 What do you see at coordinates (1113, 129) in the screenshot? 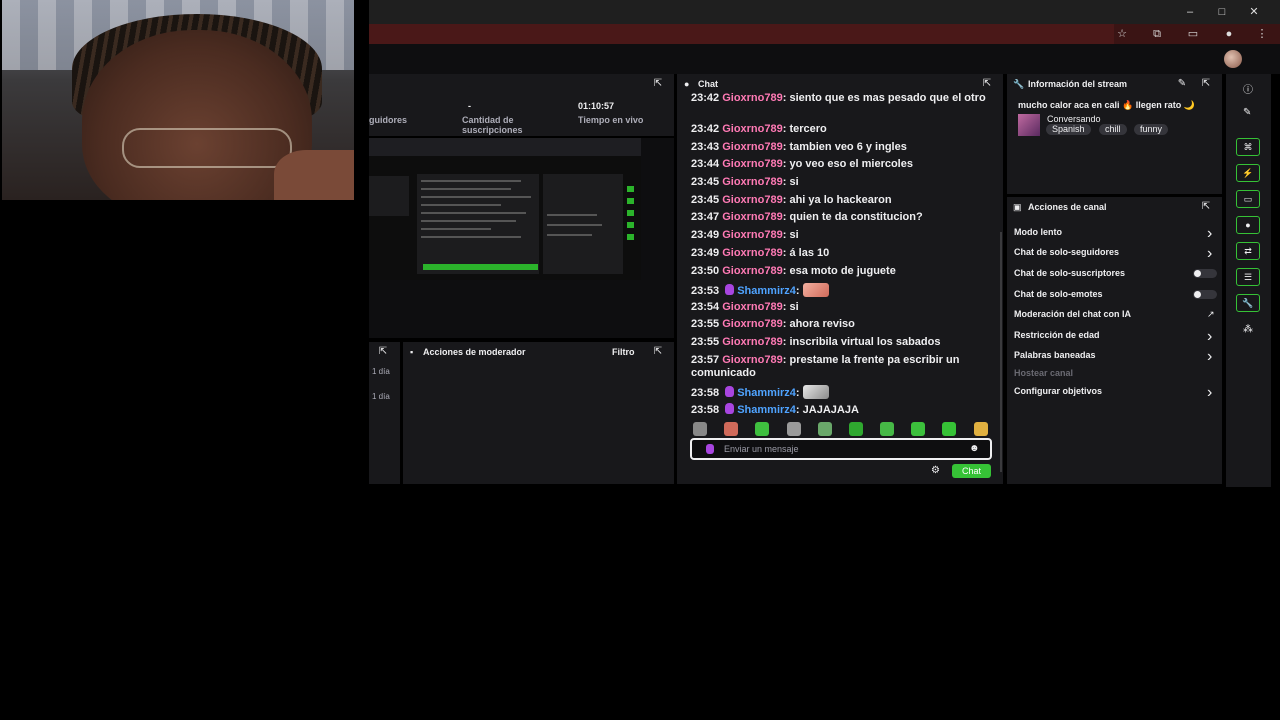
I see `tag: chill` at bounding box center [1113, 129].